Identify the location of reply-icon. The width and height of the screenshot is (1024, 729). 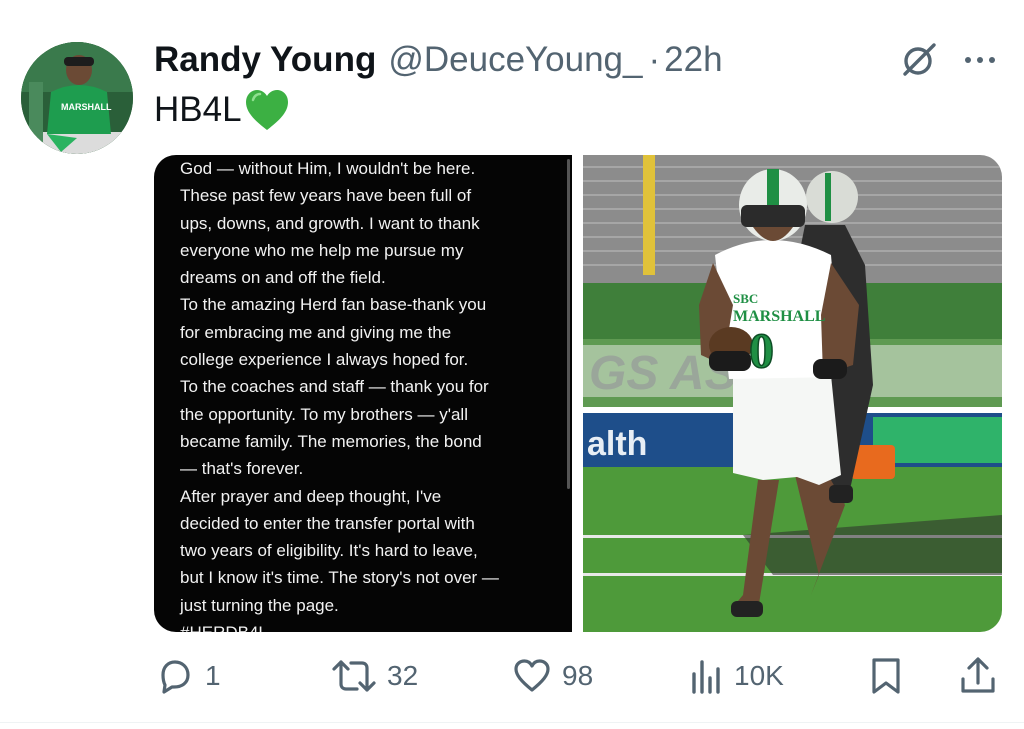
(175, 677).